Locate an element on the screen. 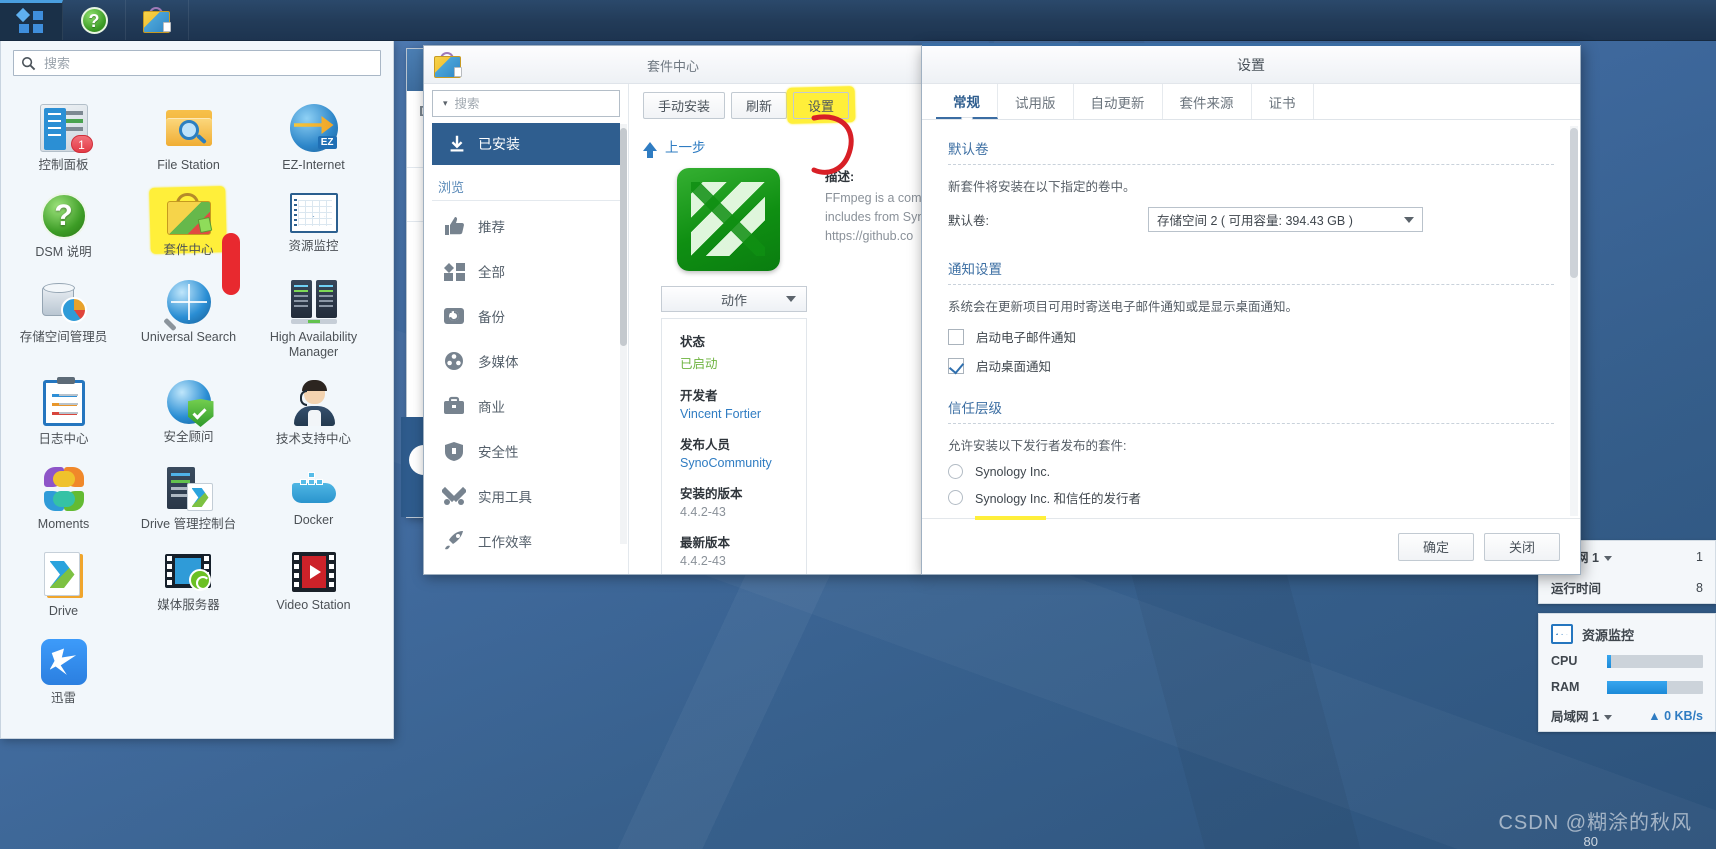  close-button: 关闭 is located at coordinates (1522, 546).